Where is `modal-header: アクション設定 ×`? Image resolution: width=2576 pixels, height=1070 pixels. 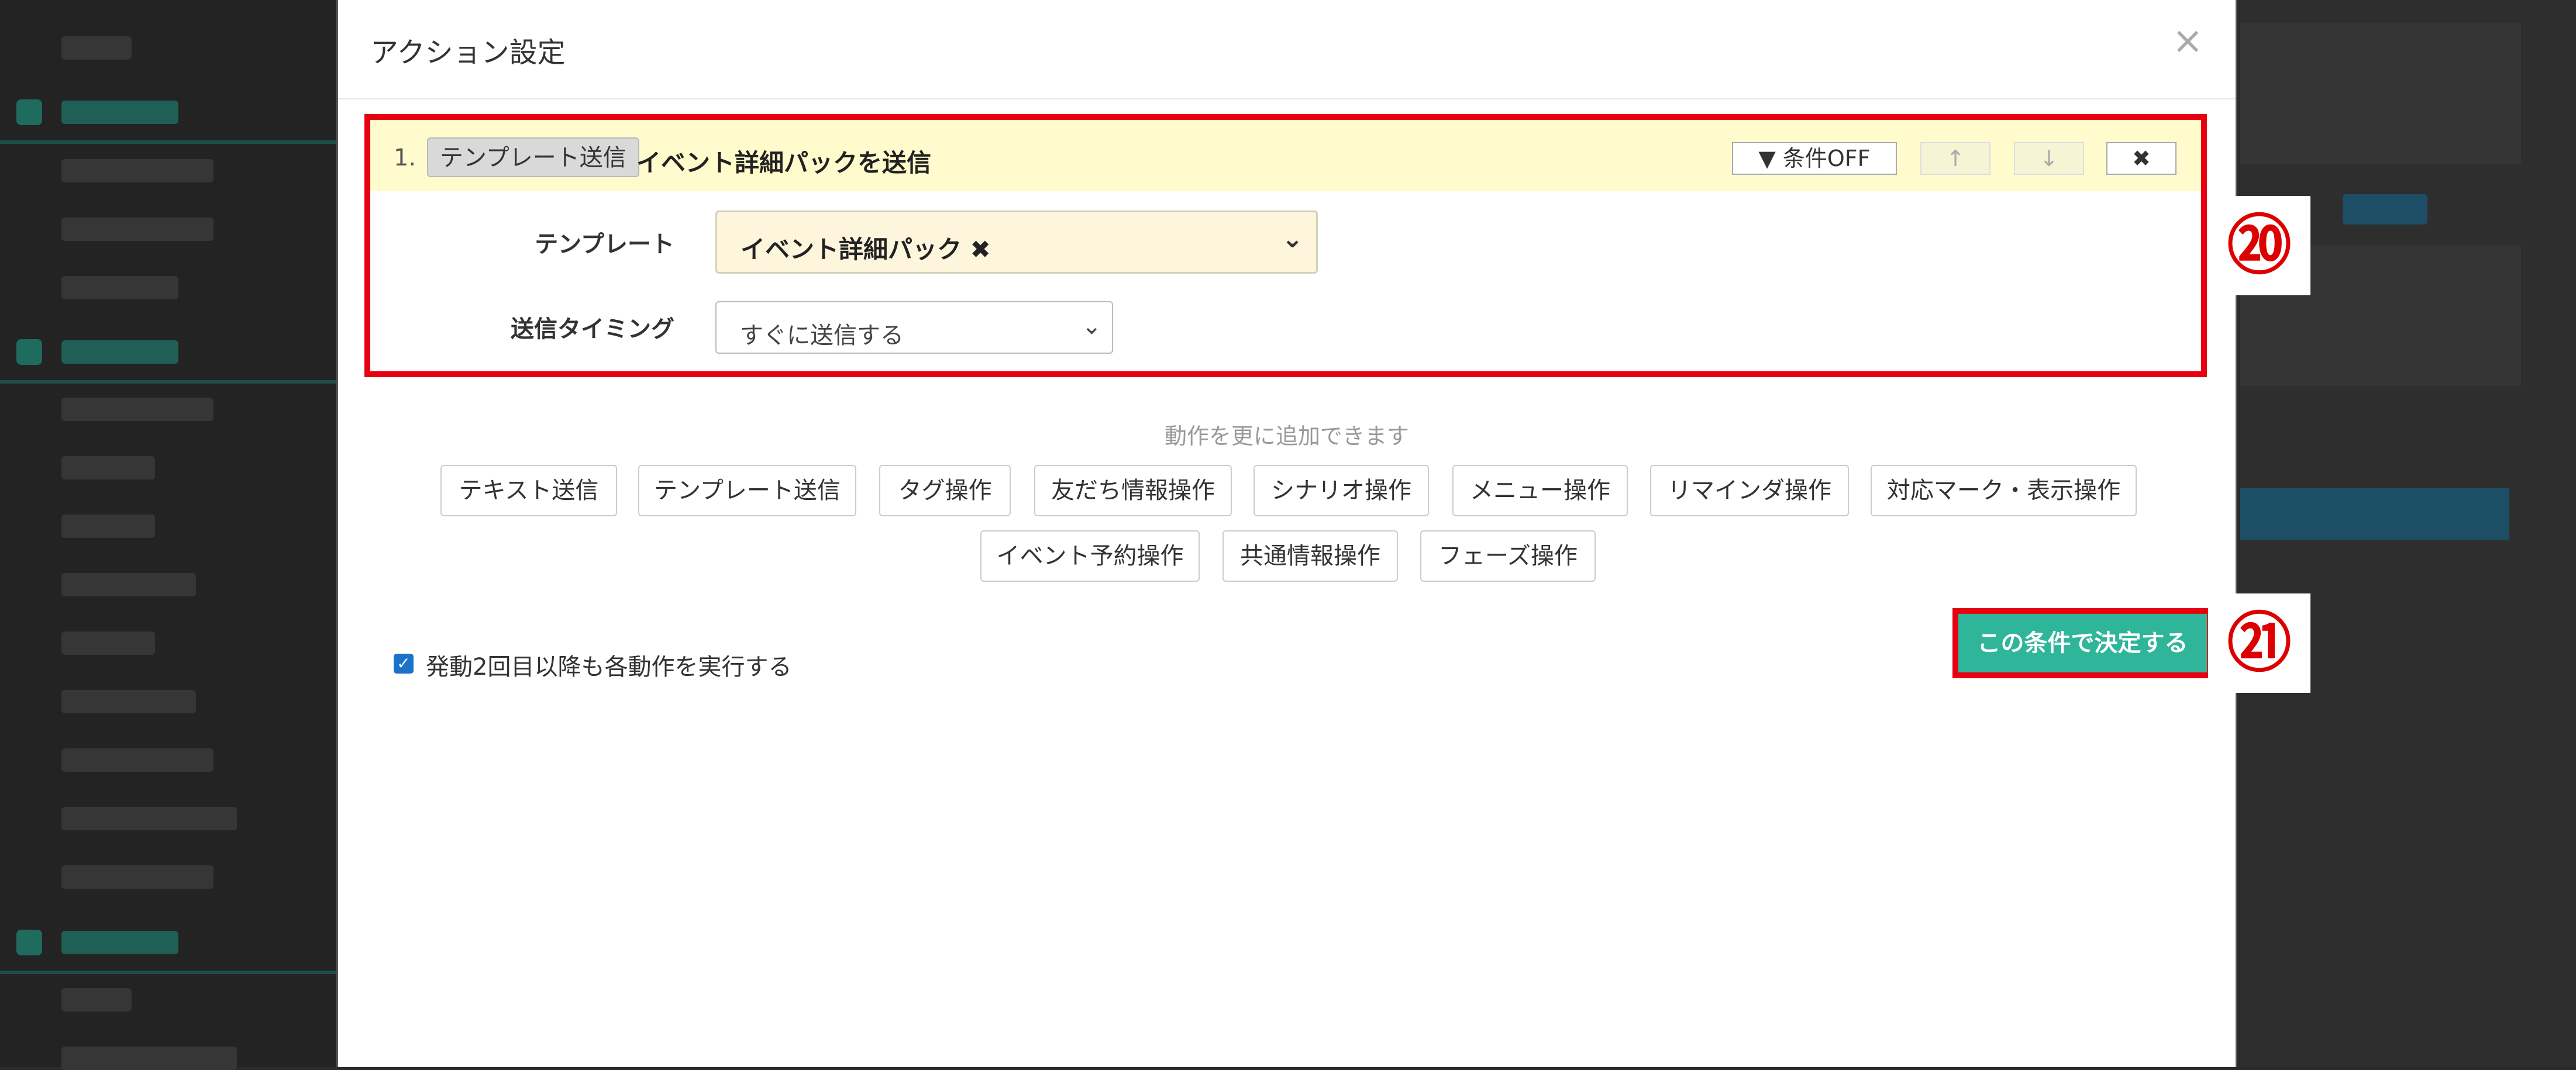
modal-header: アクション設定 × is located at coordinates (1287, 49).